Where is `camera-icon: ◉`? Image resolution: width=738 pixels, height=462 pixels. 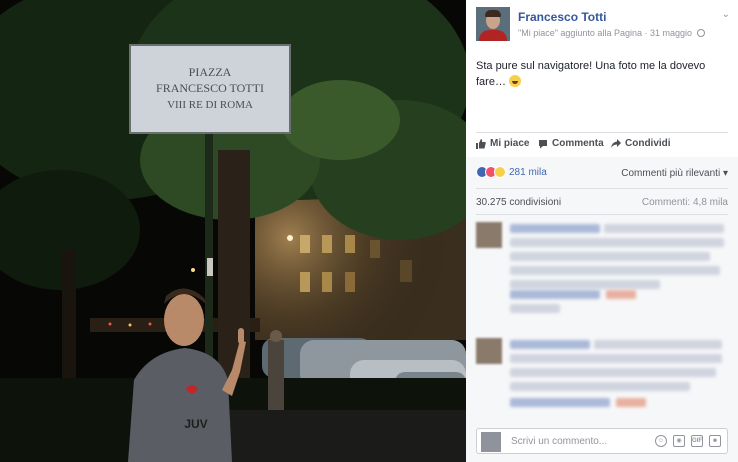 camera-icon: ◉ is located at coordinates (679, 441).